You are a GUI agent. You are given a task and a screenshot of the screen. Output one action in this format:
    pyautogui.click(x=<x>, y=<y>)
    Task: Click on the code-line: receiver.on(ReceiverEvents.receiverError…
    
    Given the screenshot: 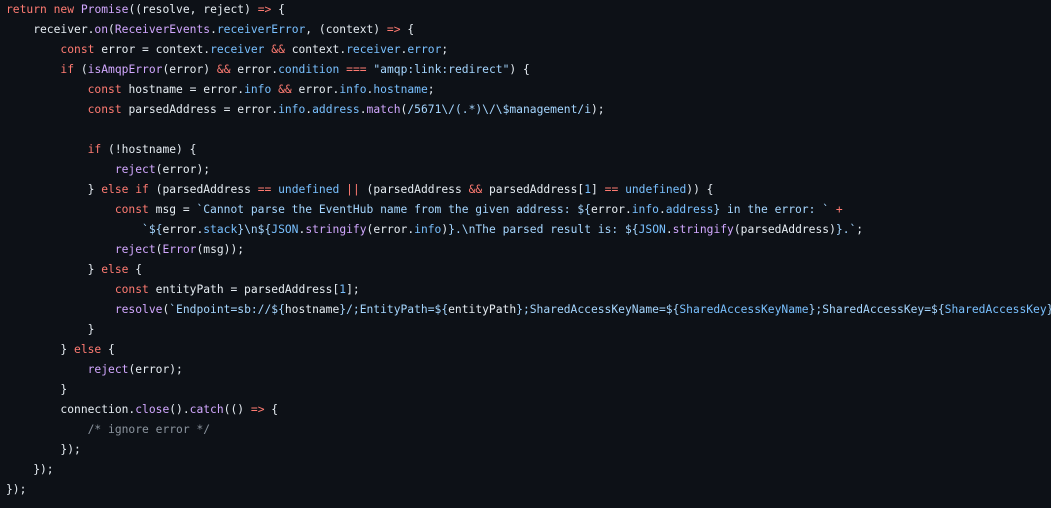 What is the action you would take?
    pyautogui.click(x=528, y=30)
    